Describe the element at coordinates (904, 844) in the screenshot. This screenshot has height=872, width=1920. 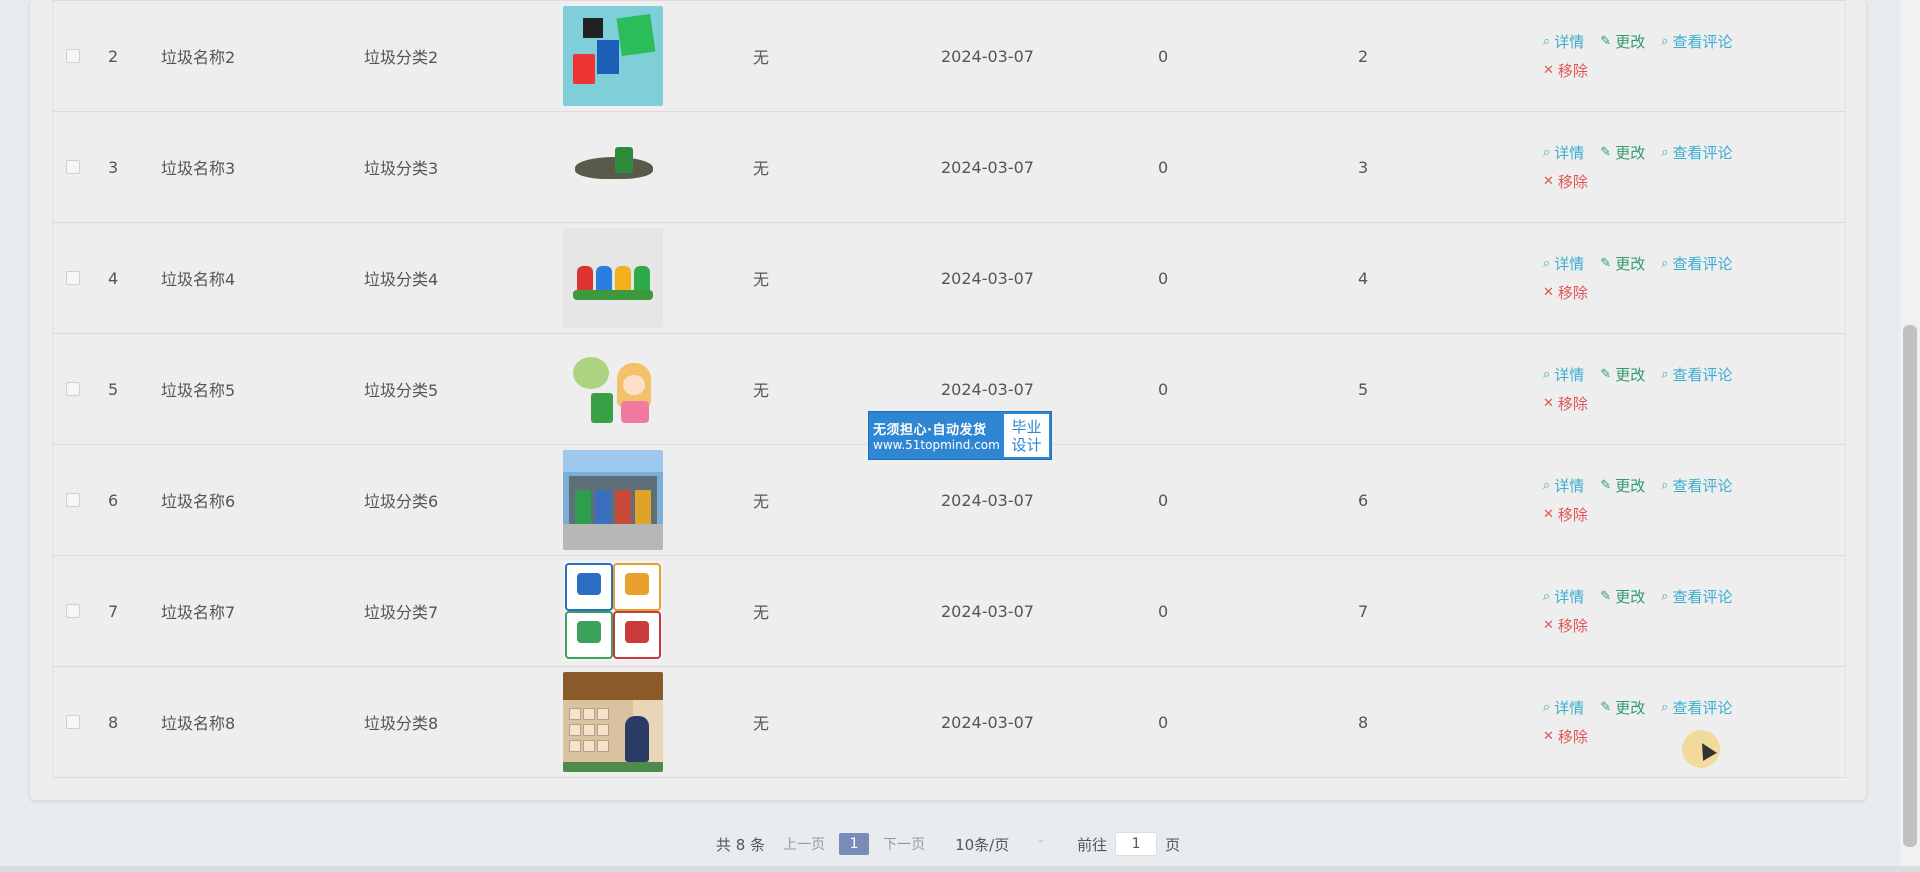
I see `next-page-button: 下一页` at that location.